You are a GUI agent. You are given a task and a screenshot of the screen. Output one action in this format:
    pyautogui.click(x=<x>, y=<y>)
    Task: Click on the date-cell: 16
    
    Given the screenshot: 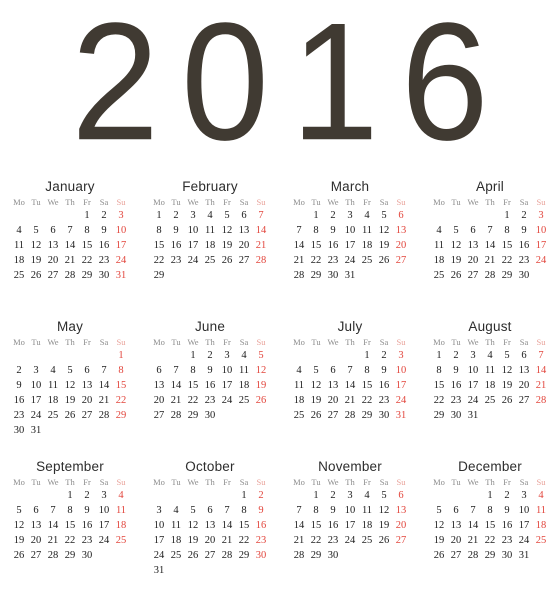 What is the action you would take?
    pyautogui.click(x=104, y=245)
    